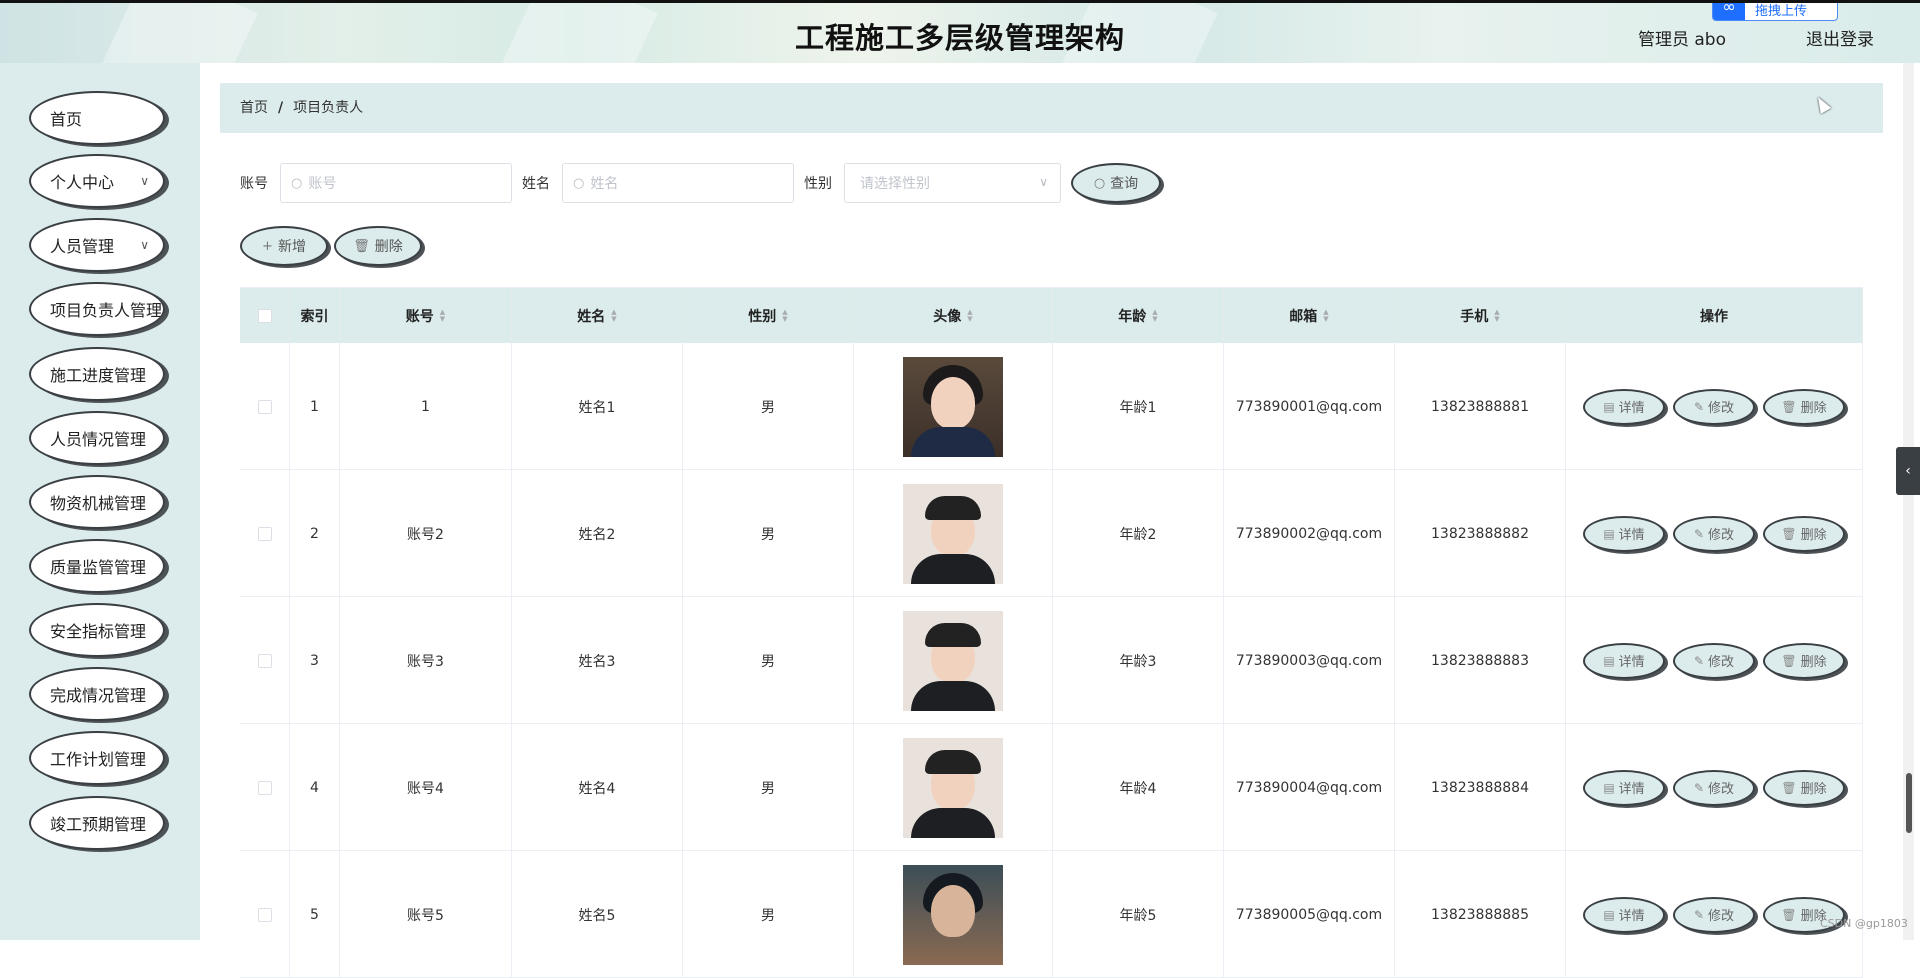 This screenshot has width=1920, height=978. What do you see at coordinates (1138, 316) in the screenshot?
I see `column-header: 年龄 ▲ ▼` at bounding box center [1138, 316].